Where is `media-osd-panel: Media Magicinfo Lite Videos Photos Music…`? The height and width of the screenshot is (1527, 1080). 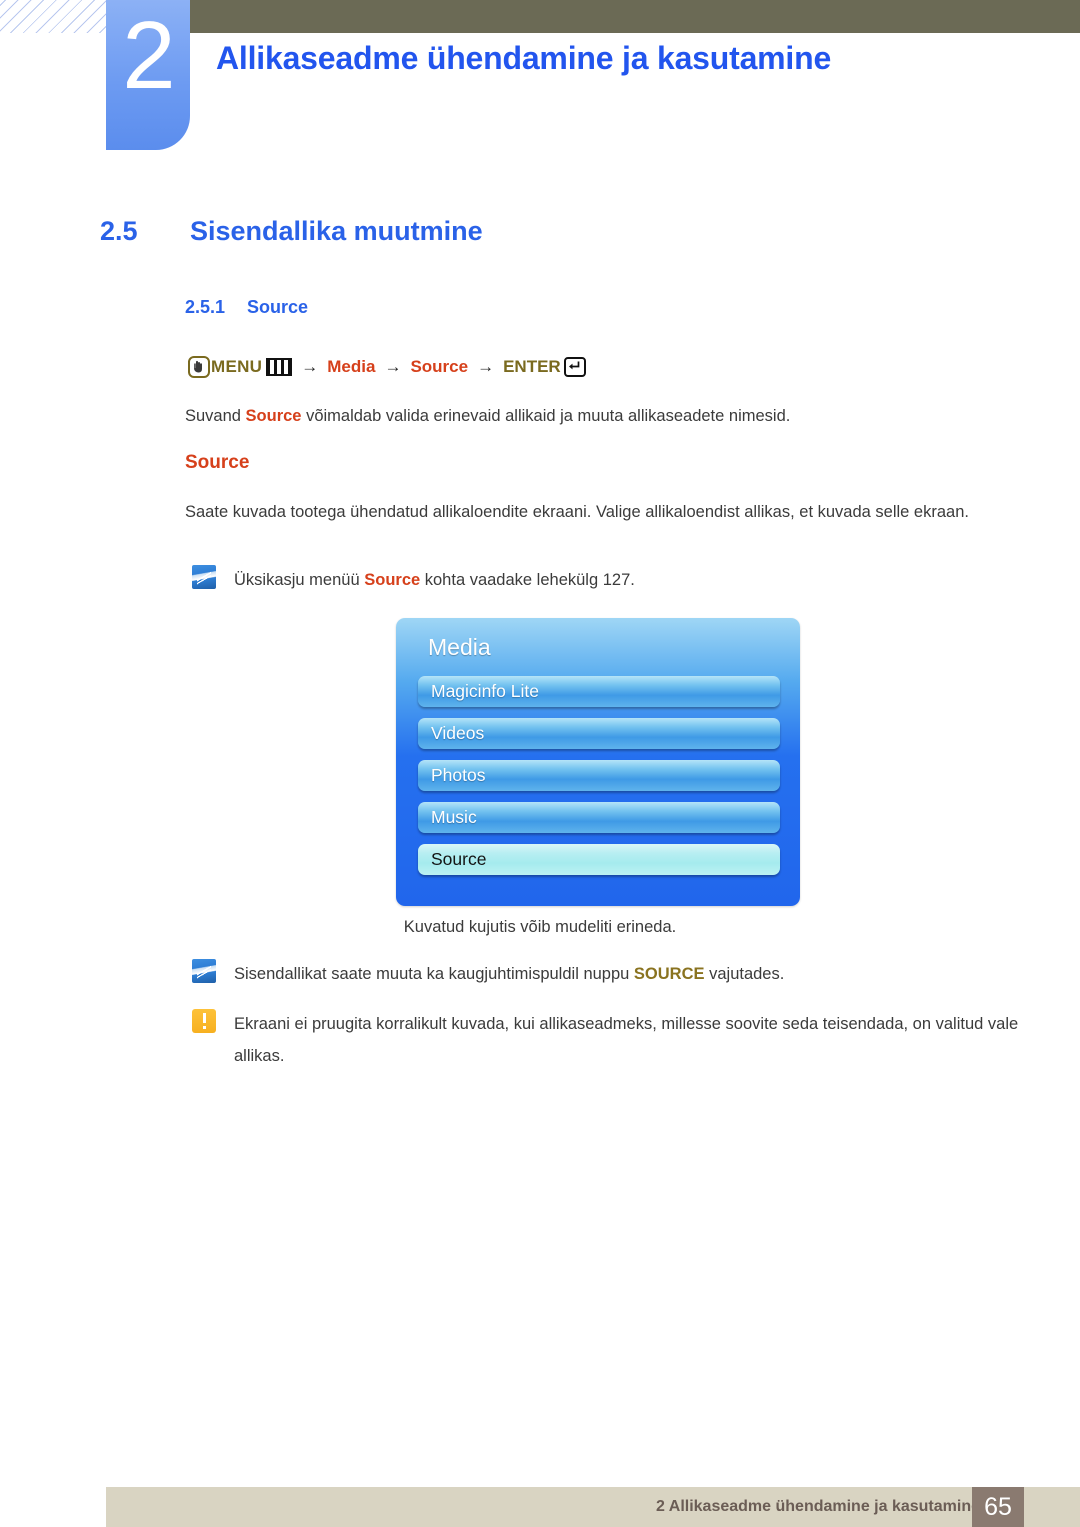 media-osd-panel: Media Magicinfo Lite Videos Photos Music… is located at coordinates (598, 762).